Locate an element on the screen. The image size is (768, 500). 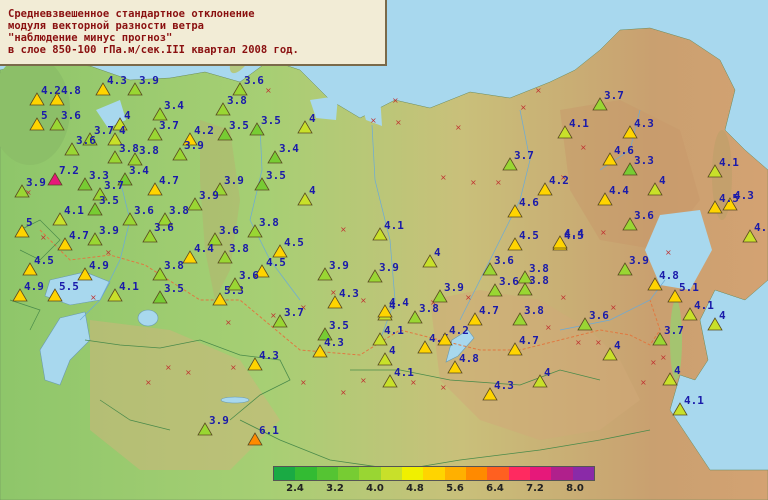
color-scale-legend: 2.4 3.2 4.0 4.8 5.6 6.4 7.2 8.0 is located at coordinates (434, 481).